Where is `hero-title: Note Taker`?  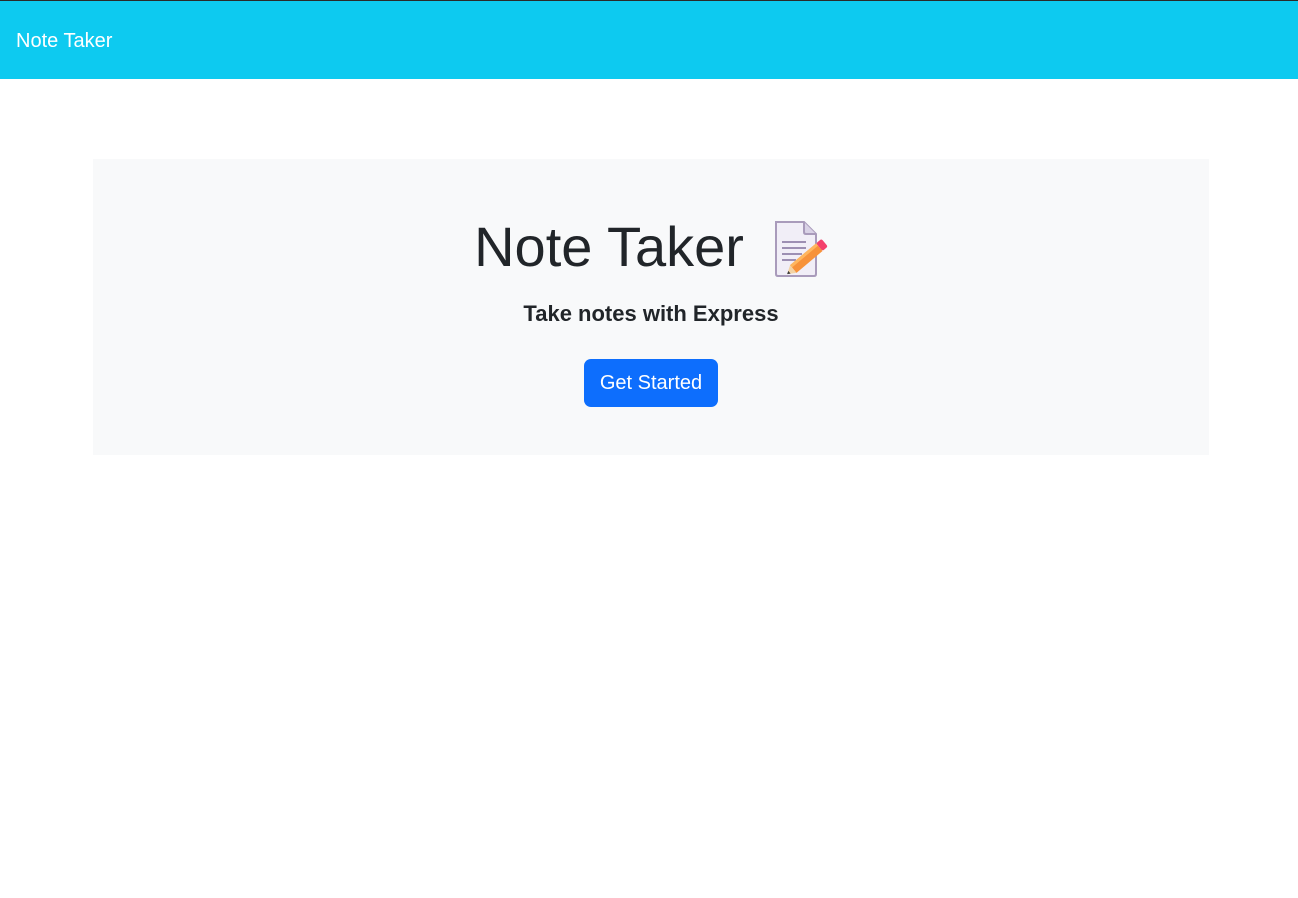
hero-title: Note Taker is located at coordinates (609, 246).